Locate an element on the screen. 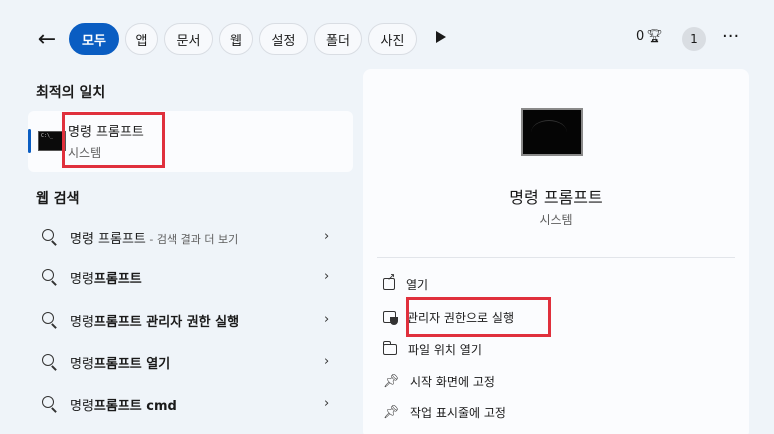 The image size is (774, 434). account-avatar: 1 is located at coordinates (694, 39).